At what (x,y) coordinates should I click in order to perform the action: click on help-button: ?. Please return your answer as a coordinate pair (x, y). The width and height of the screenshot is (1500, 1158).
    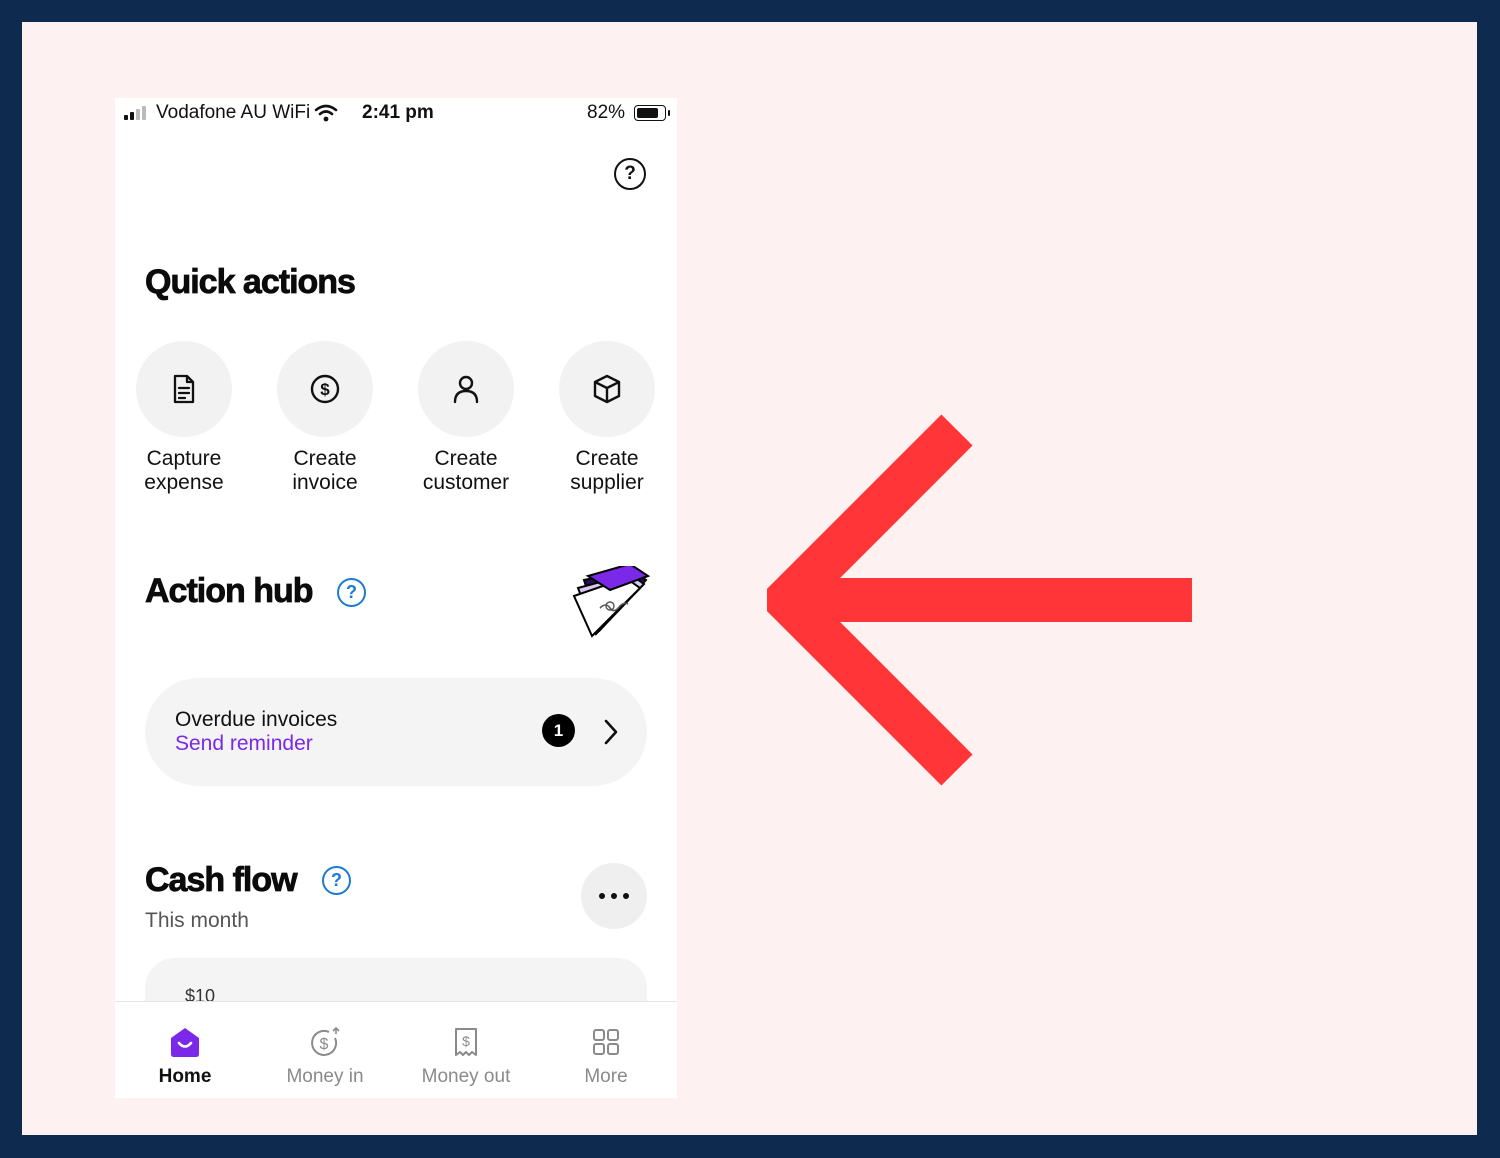
    Looking at the image, I should click on (630, 174).